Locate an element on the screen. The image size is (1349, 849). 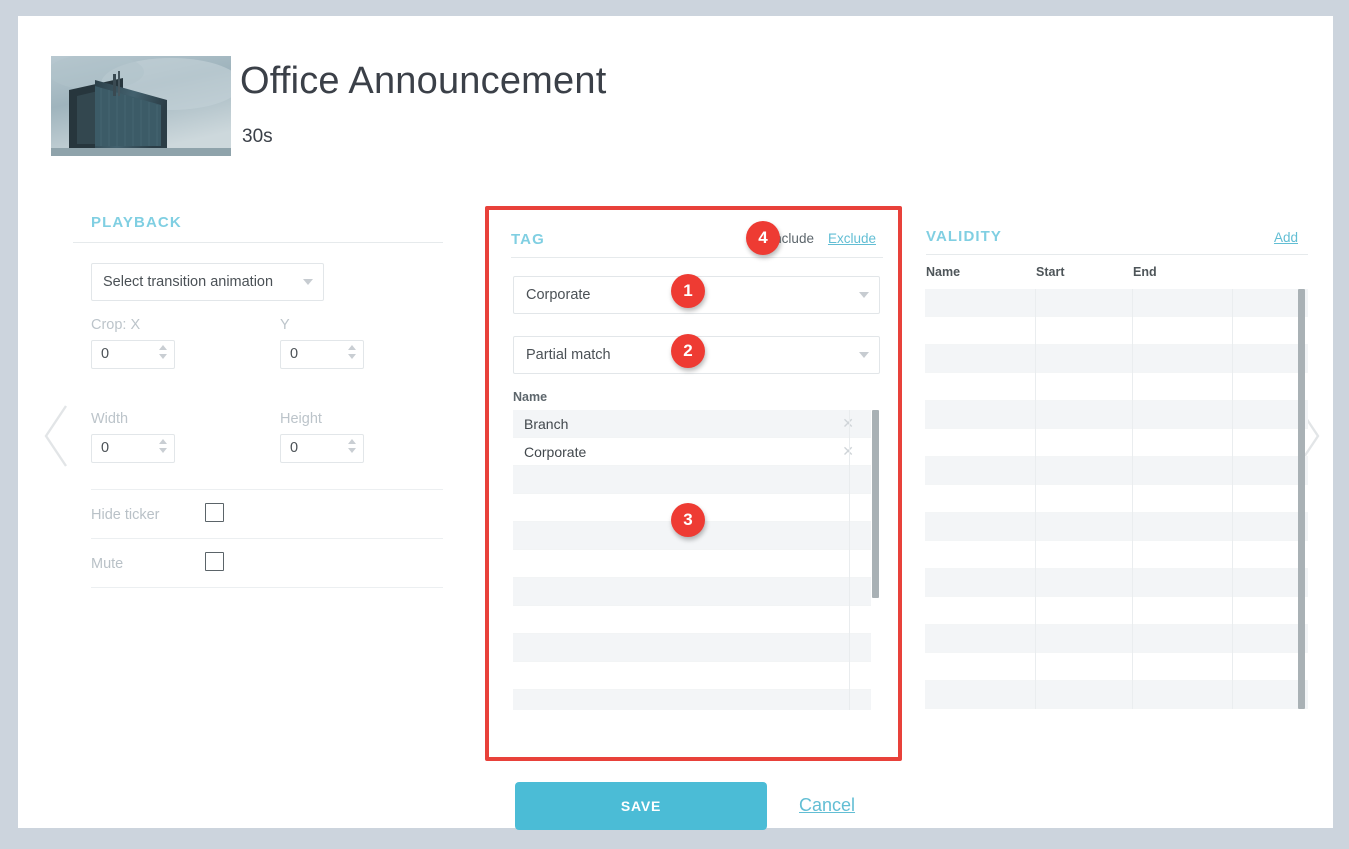
validity-table-scroll-thumb is located at coordinates (1301, 499).